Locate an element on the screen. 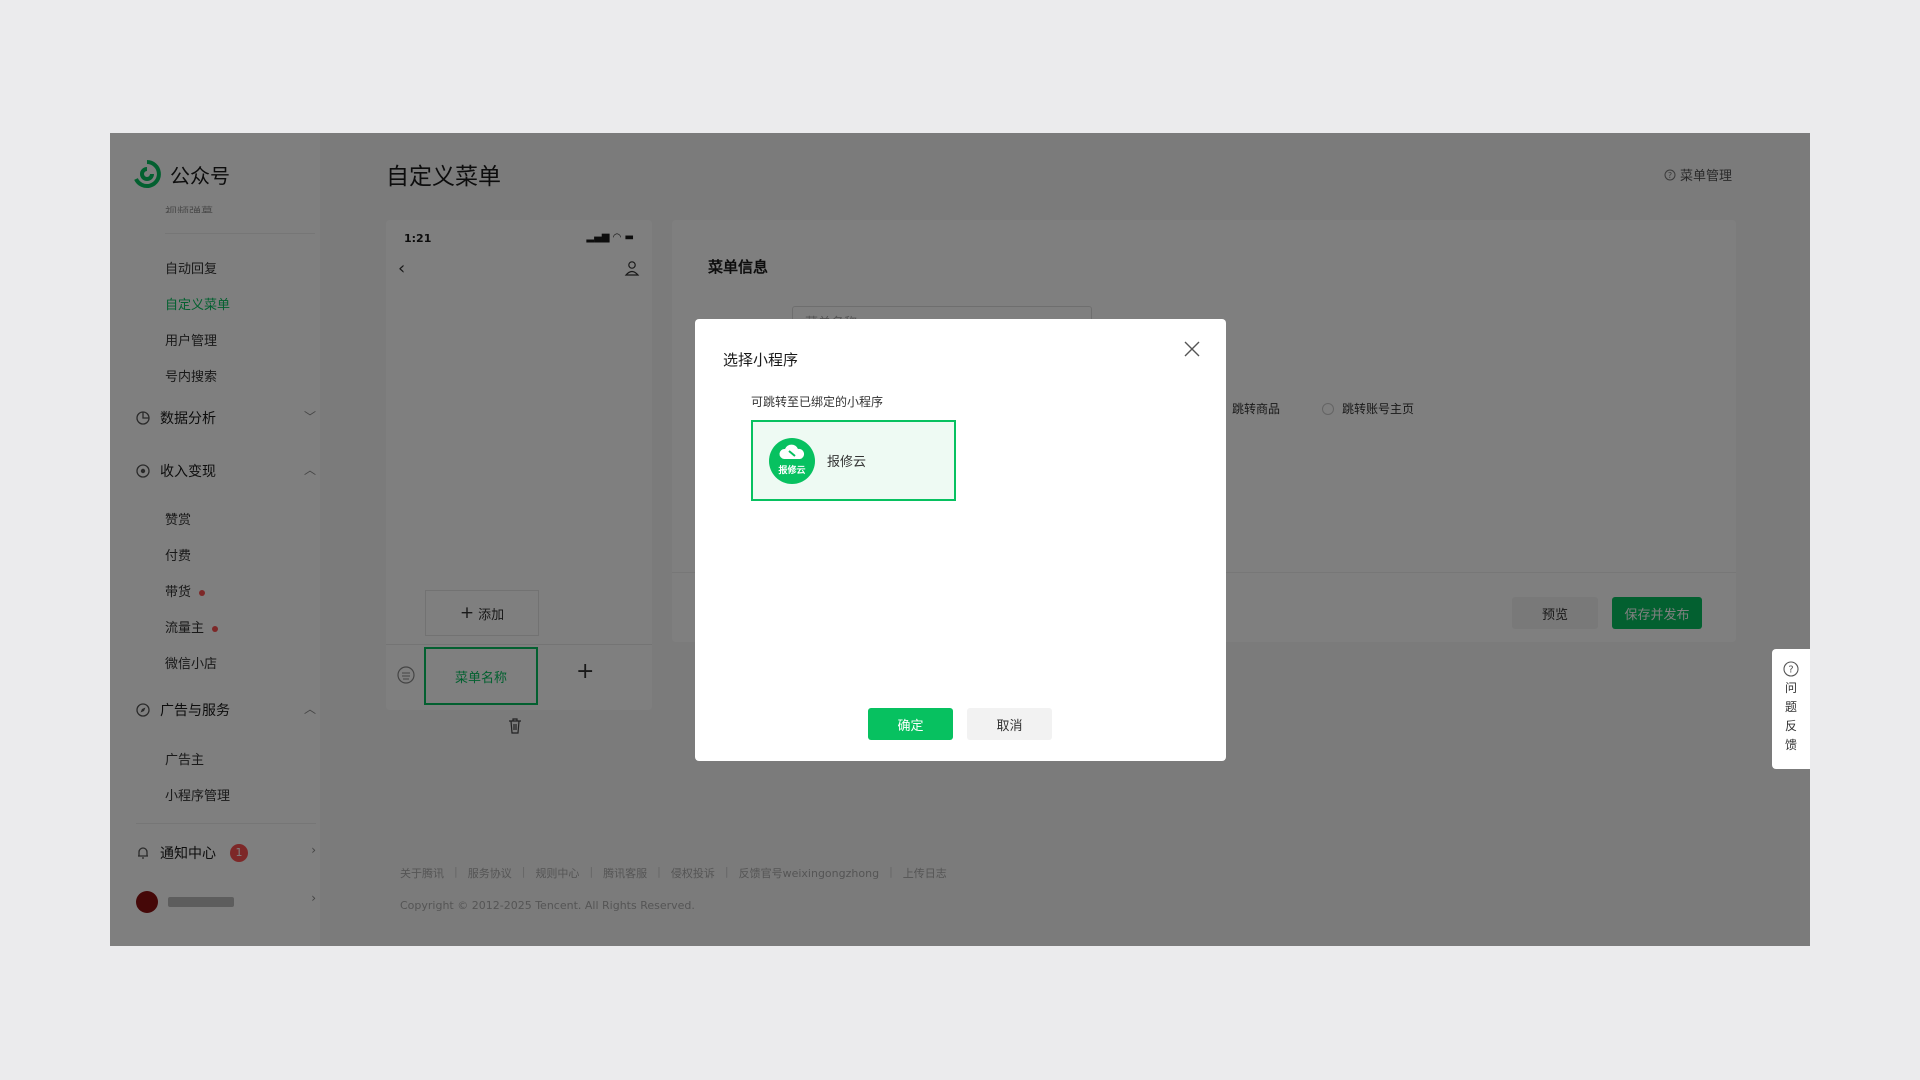 This screenshot has width=1920, height=1080. miniprogram-name: 报修云 is located at coordinates (847, 462).